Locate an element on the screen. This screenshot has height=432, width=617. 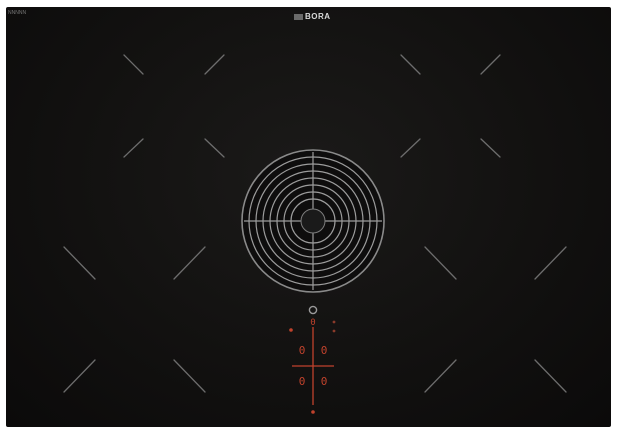
left-upper-level-display: 0 is located at coordinates (302, 350).